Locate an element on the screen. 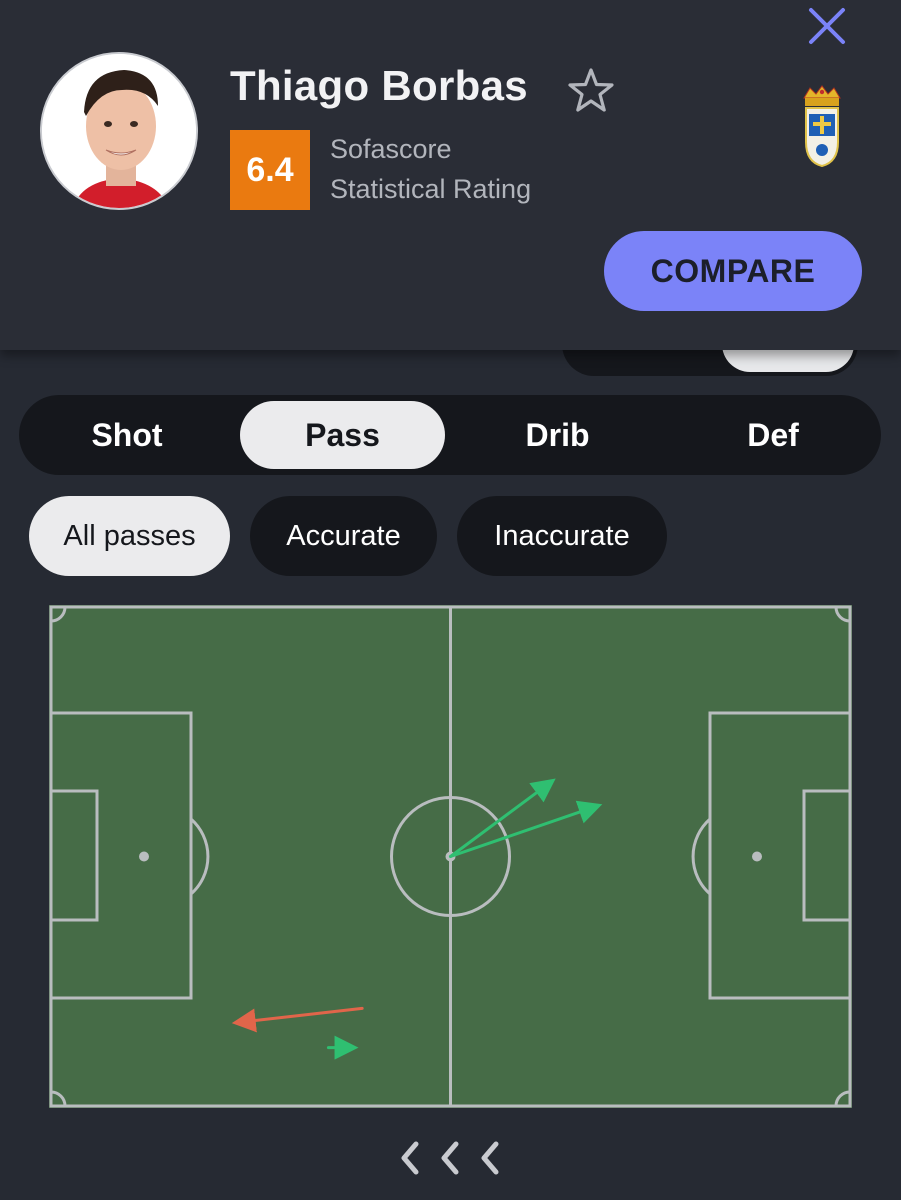 This screenshot has width=901, height=1200. penalty-spot-left is located at coordinates (144, 856).